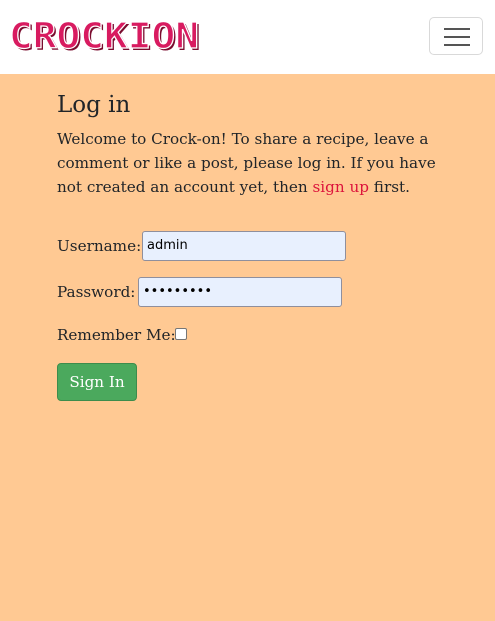  Describe the element at coordinates (389, 187) in the screenshot. I see `intro-text-after: first.` at that location.